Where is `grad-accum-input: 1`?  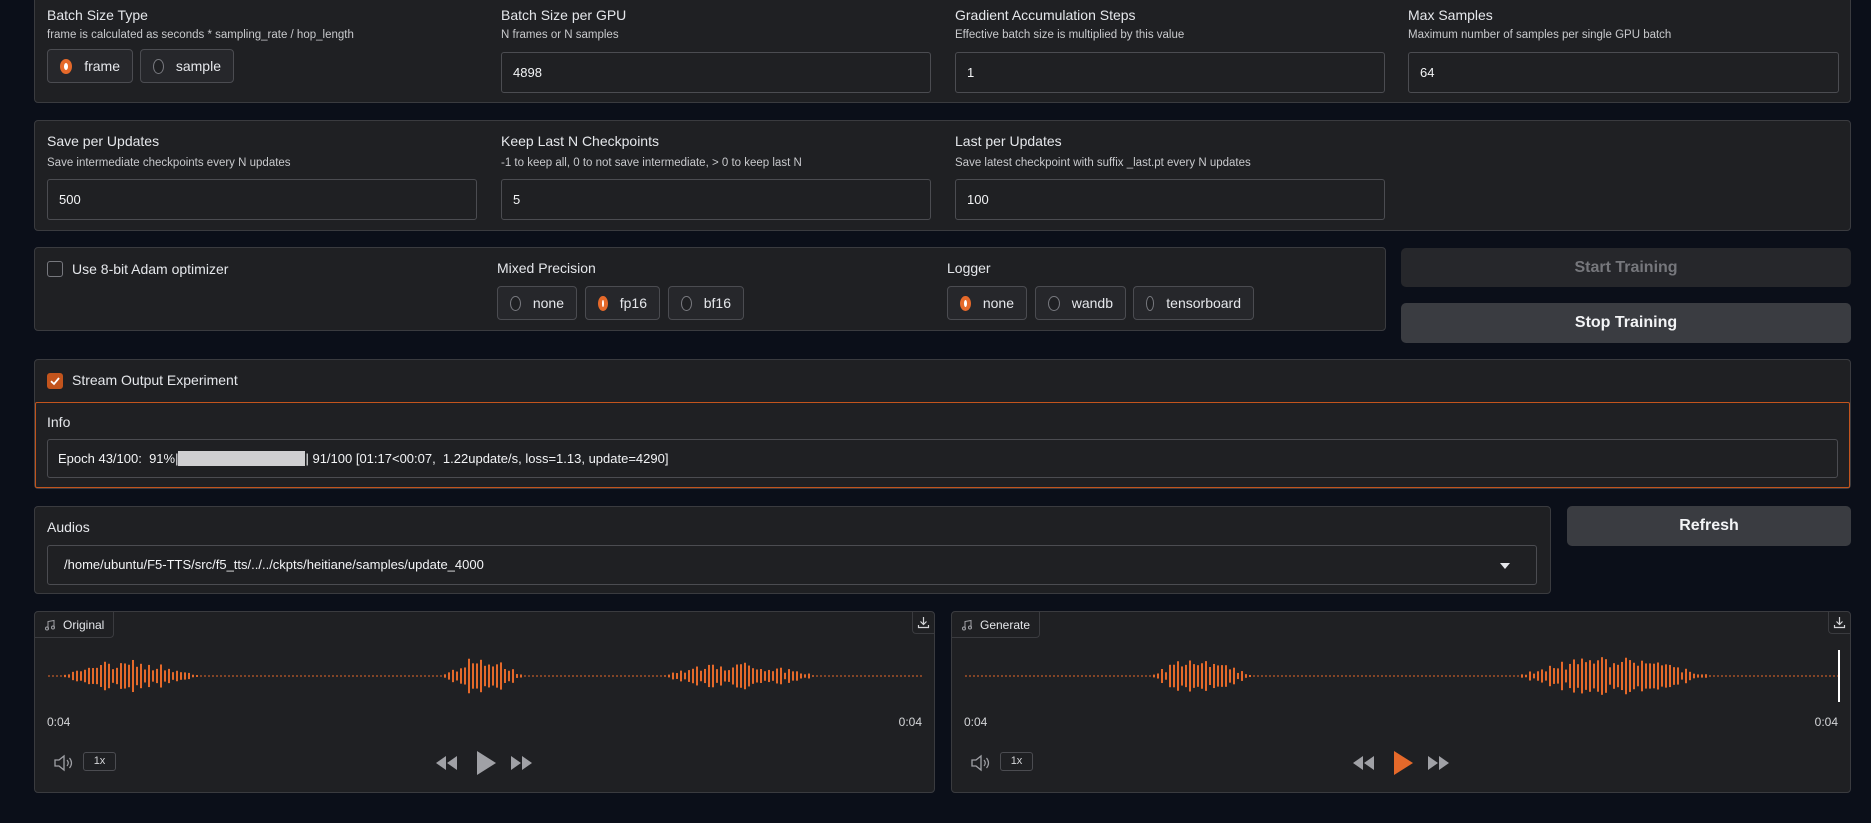
grad-accum-input: 1 is located at coordinates (1170, 72).